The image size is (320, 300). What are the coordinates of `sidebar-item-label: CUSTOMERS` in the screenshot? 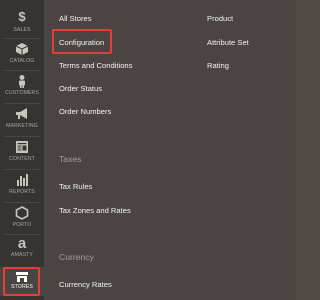 It's located at (22, 93).